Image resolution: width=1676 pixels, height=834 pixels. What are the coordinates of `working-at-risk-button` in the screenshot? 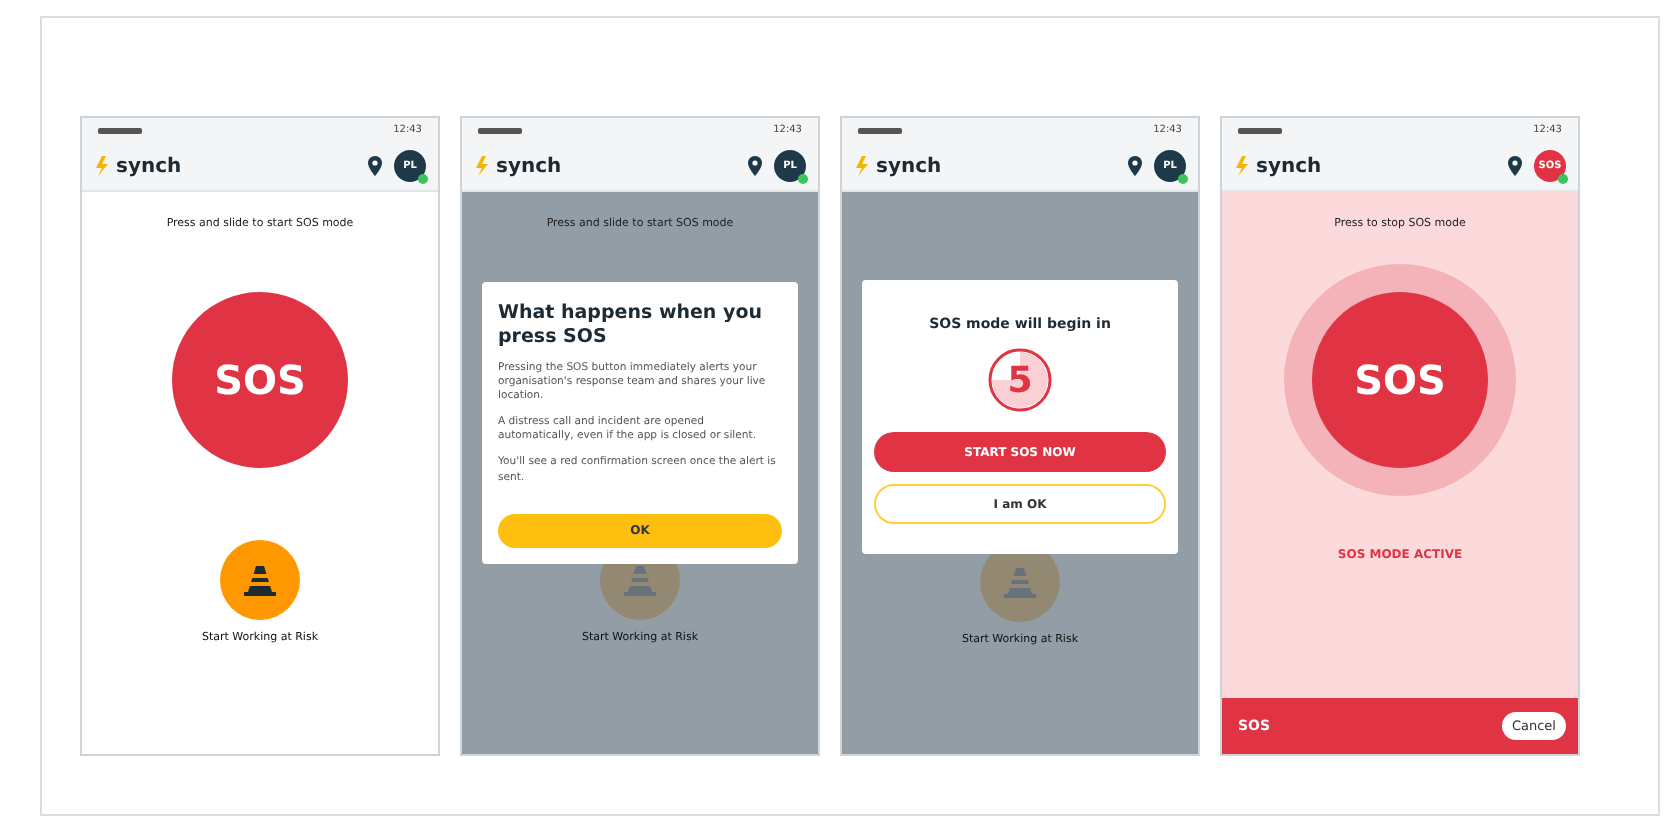 It's located at (260, 580).